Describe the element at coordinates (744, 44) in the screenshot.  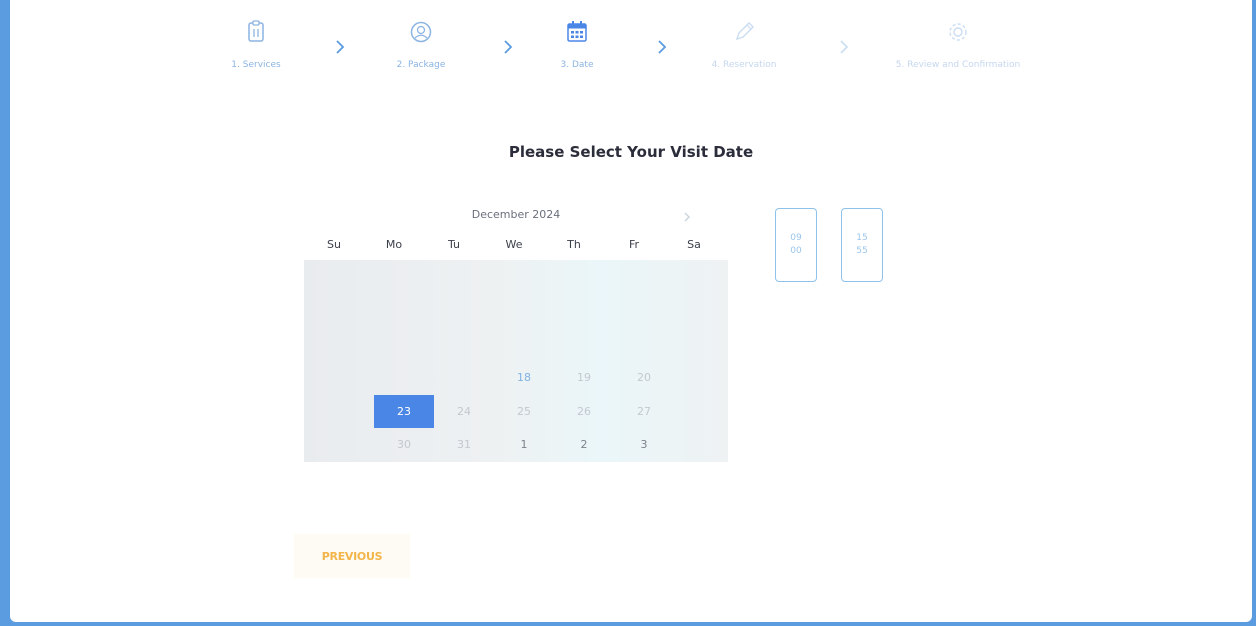
I see `step-reservation: 4. Reservation` at that location.